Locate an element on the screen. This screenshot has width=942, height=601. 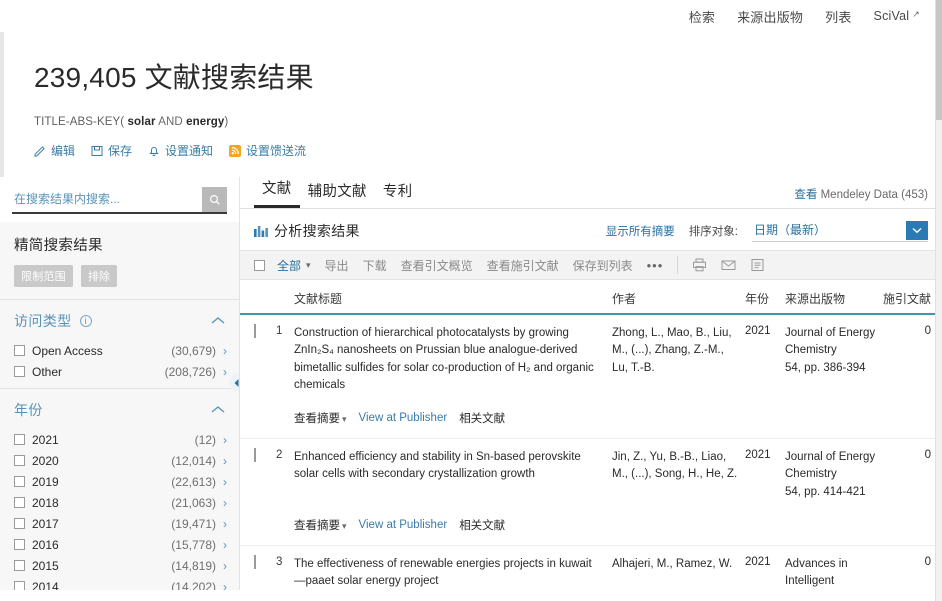
chevron-down-icon is located at coordinates (917, 230).